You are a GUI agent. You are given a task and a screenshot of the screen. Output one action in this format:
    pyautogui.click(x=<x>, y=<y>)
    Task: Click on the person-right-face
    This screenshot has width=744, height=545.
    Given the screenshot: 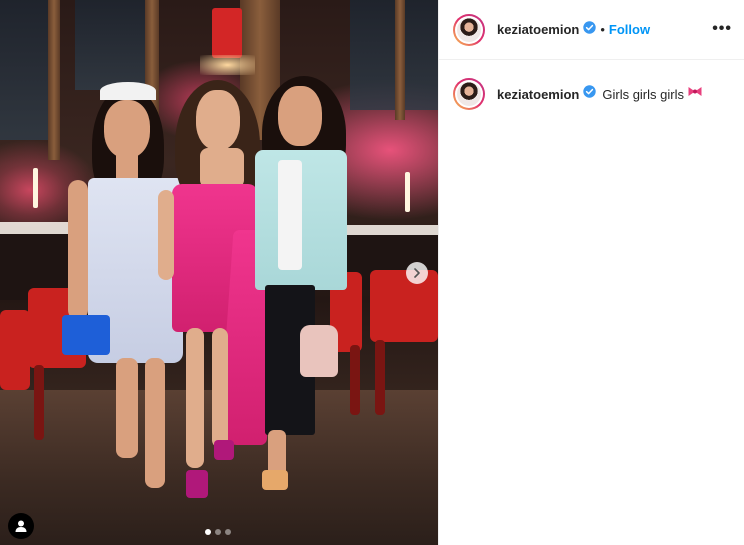 What is the action you would take?
    pyautogui.click(x=300, y=116)
    